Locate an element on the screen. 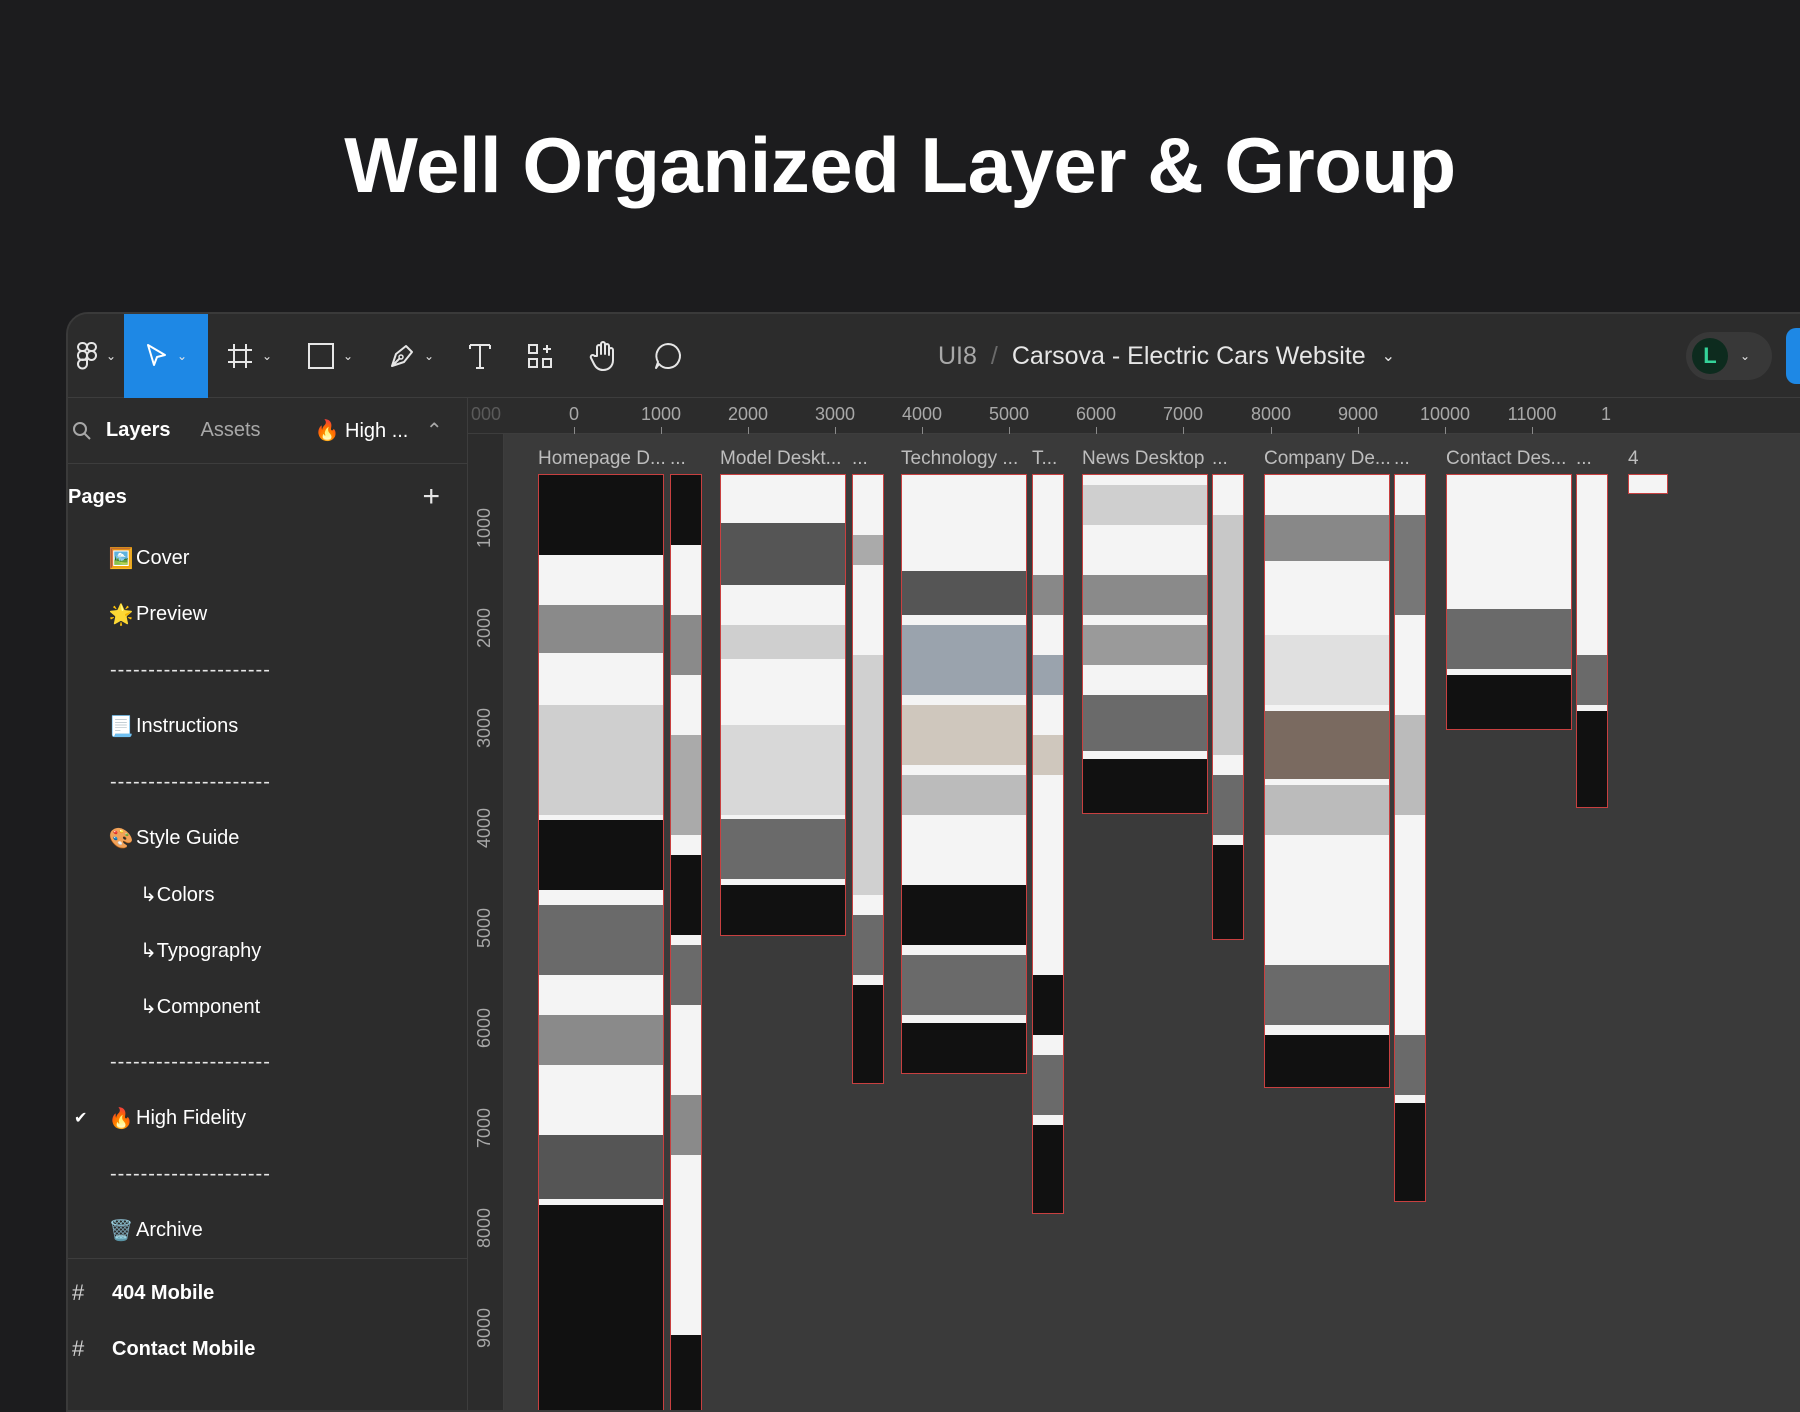  file-name: Carsova - Electric Cars Website is located at coordinates (1189, 356).